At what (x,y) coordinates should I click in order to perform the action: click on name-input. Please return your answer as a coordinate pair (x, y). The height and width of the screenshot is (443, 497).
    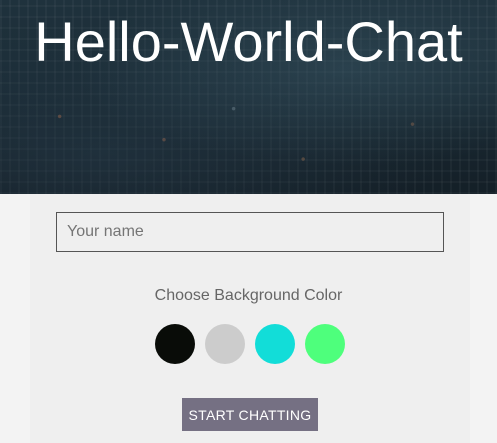
    Looking at the image, I should click on (250, 232).